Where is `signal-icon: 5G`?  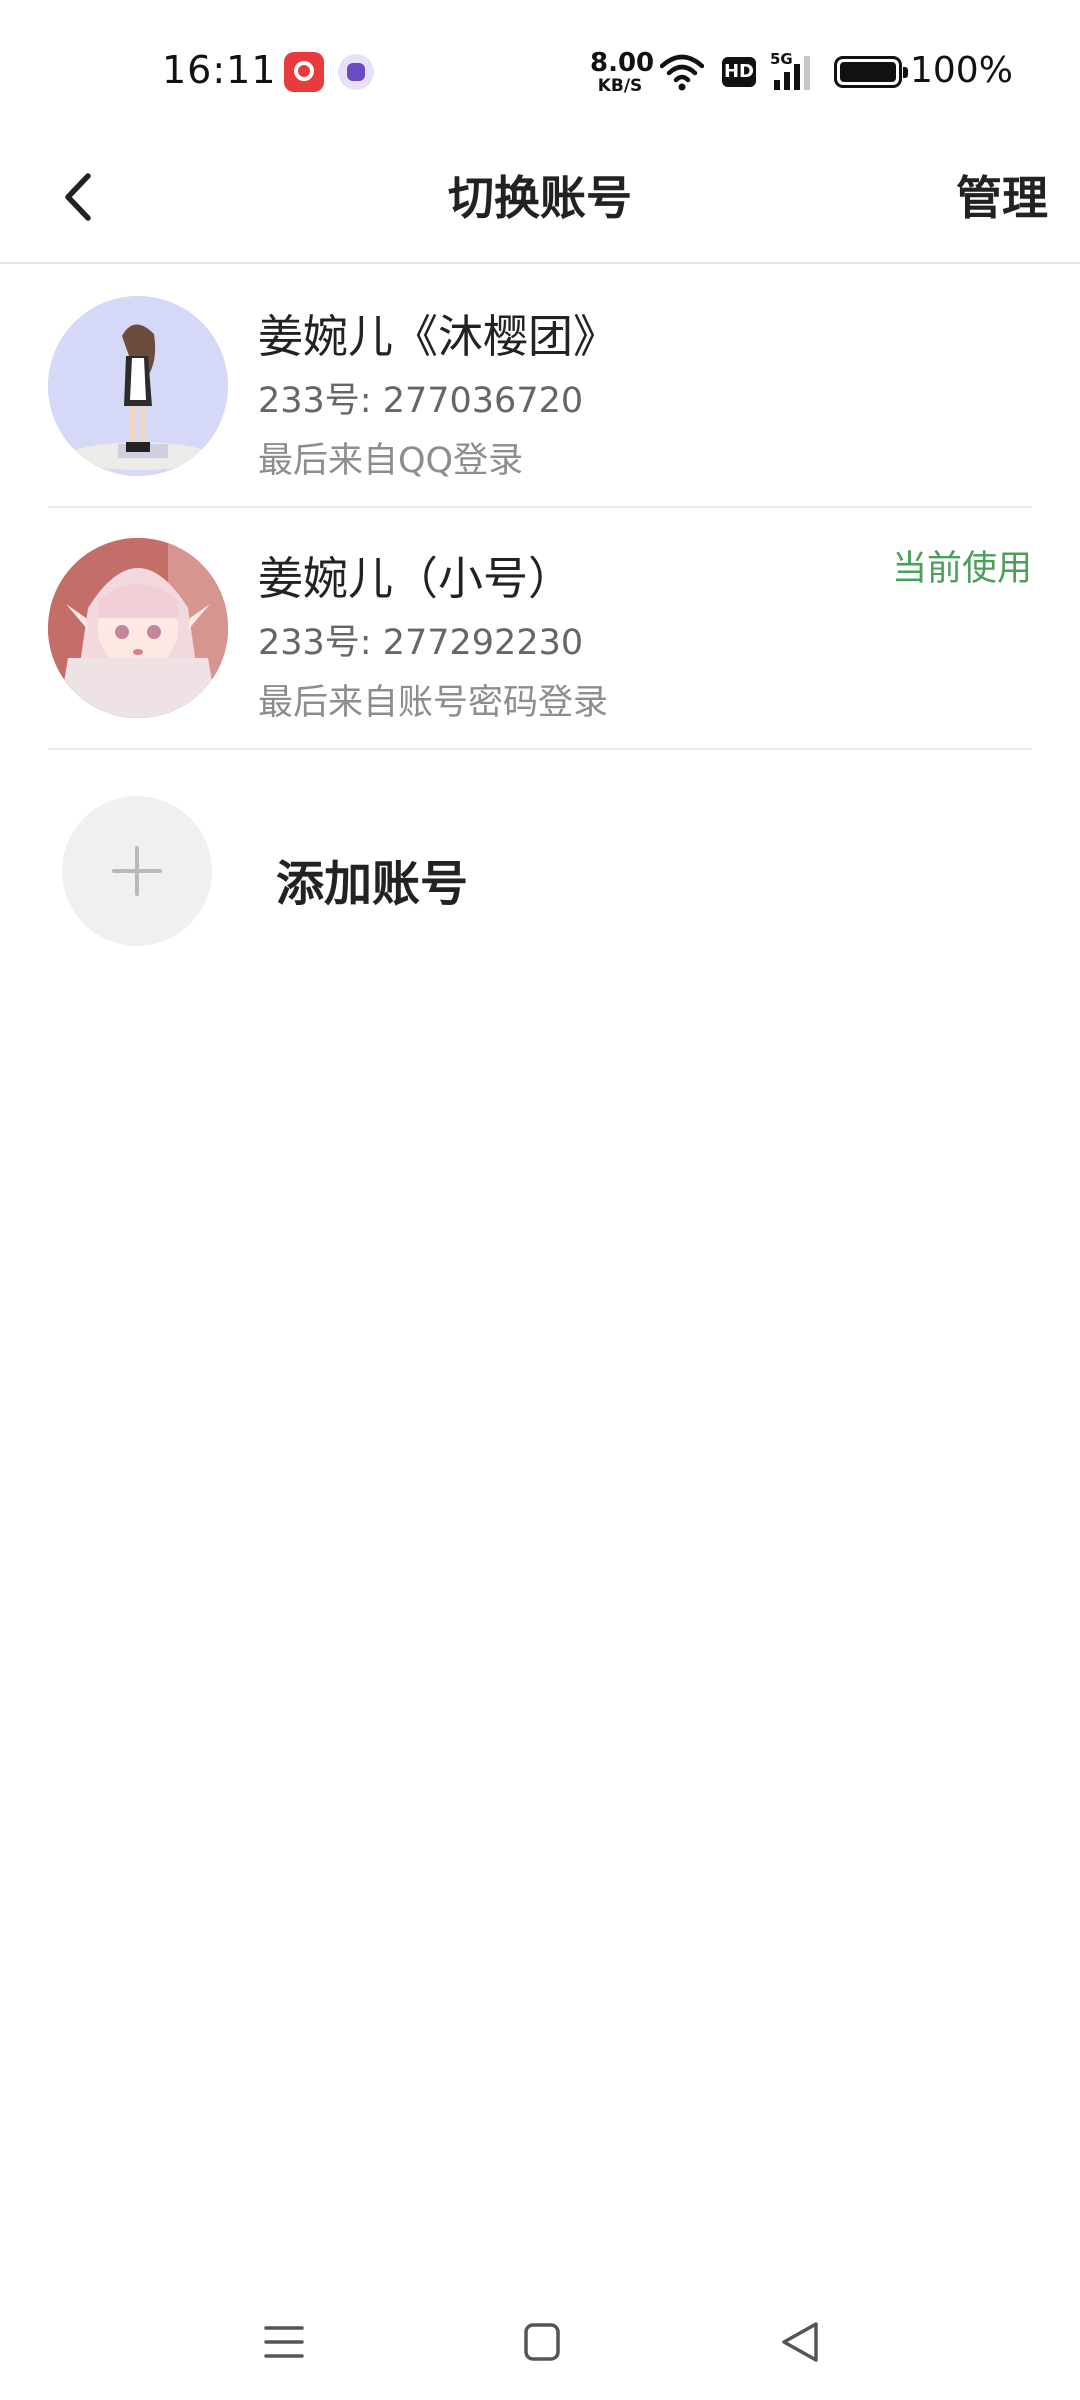
signal-icon: 5G is located at coordinates (790, 70).